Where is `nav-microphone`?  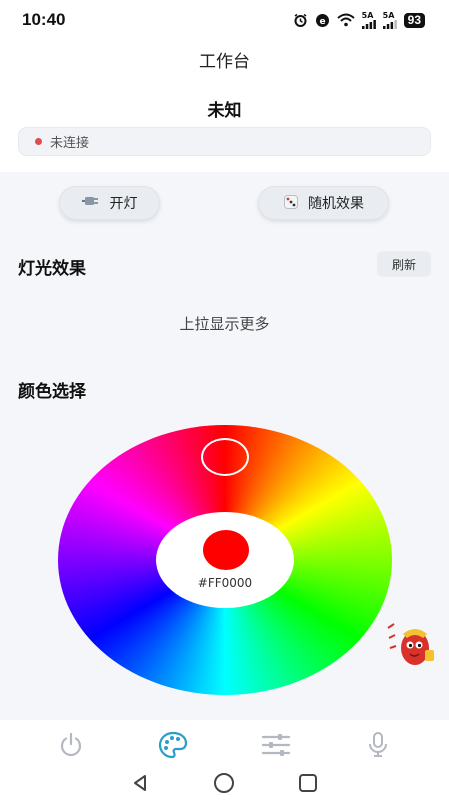
nav-microphone is located at coordinates (378, 745).